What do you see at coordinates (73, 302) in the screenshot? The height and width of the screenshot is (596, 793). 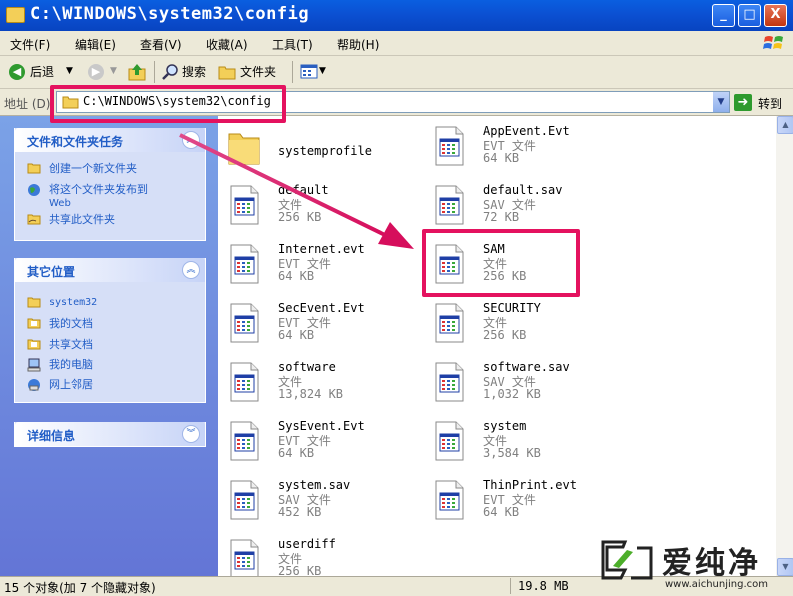 I see `place-system32-label: system32` at bounding box center [73, 302].